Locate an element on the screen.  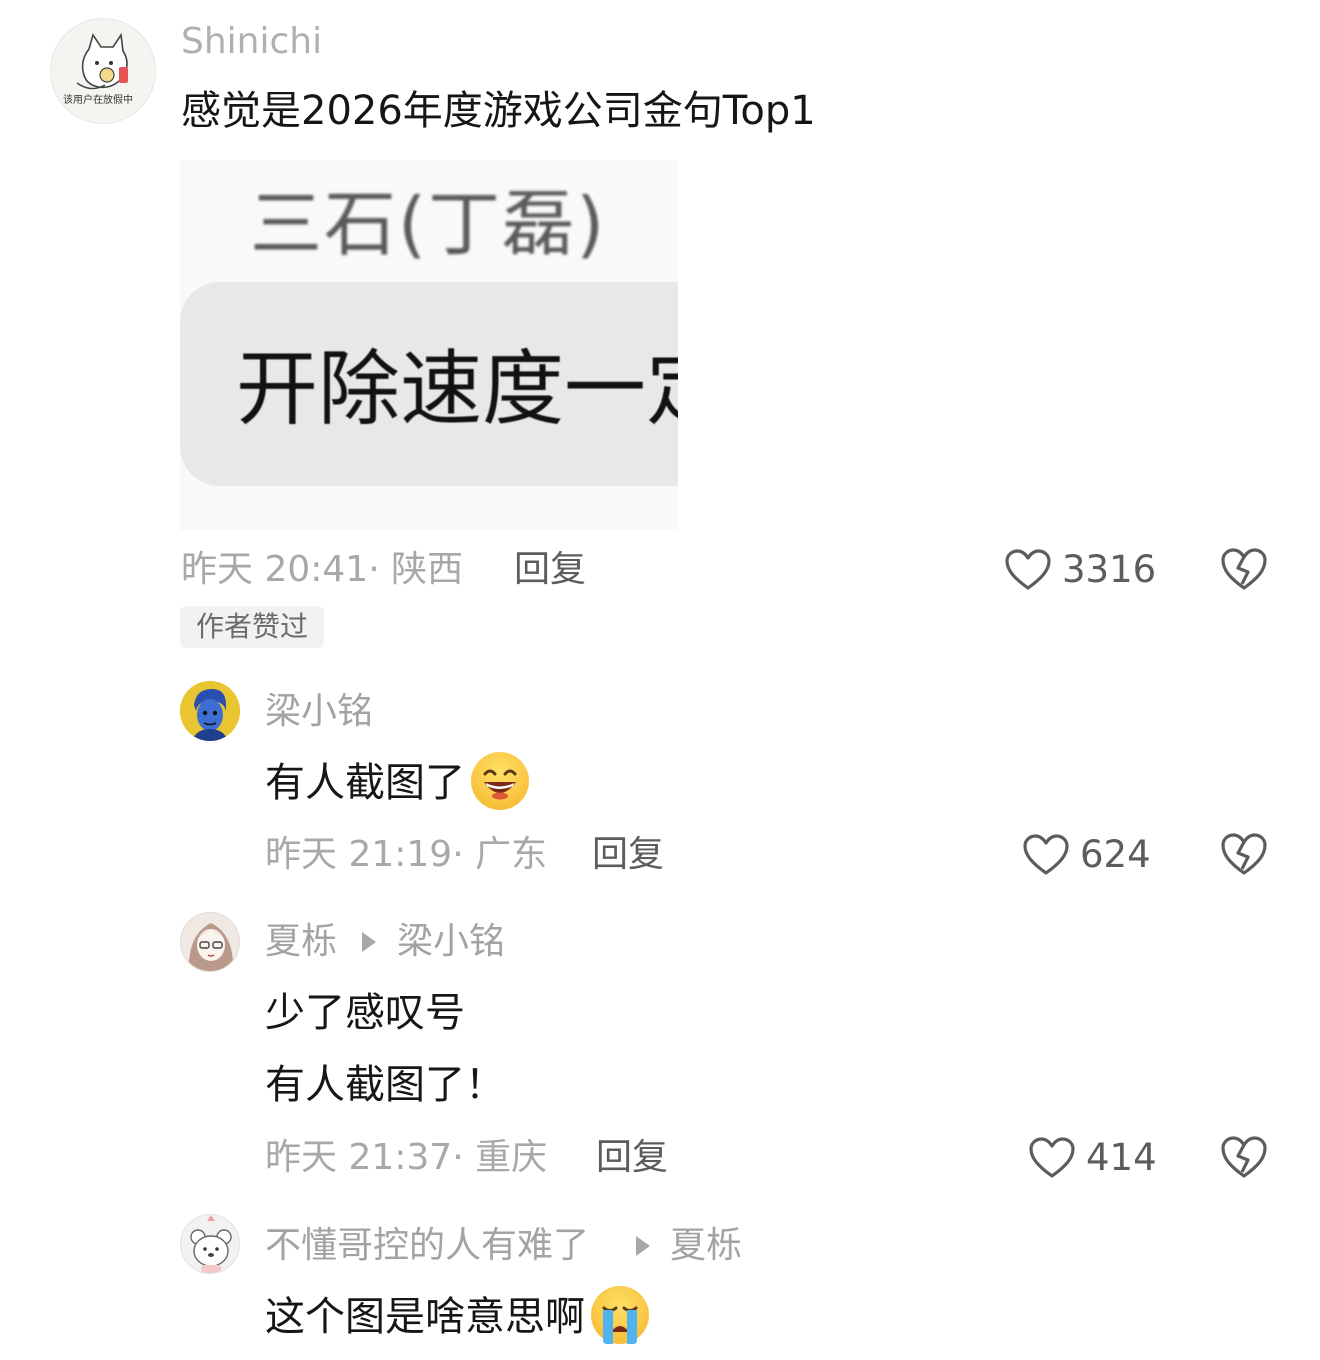
comment-text: 这个图是啥意思啊 is located at coordinates (457, 1317).